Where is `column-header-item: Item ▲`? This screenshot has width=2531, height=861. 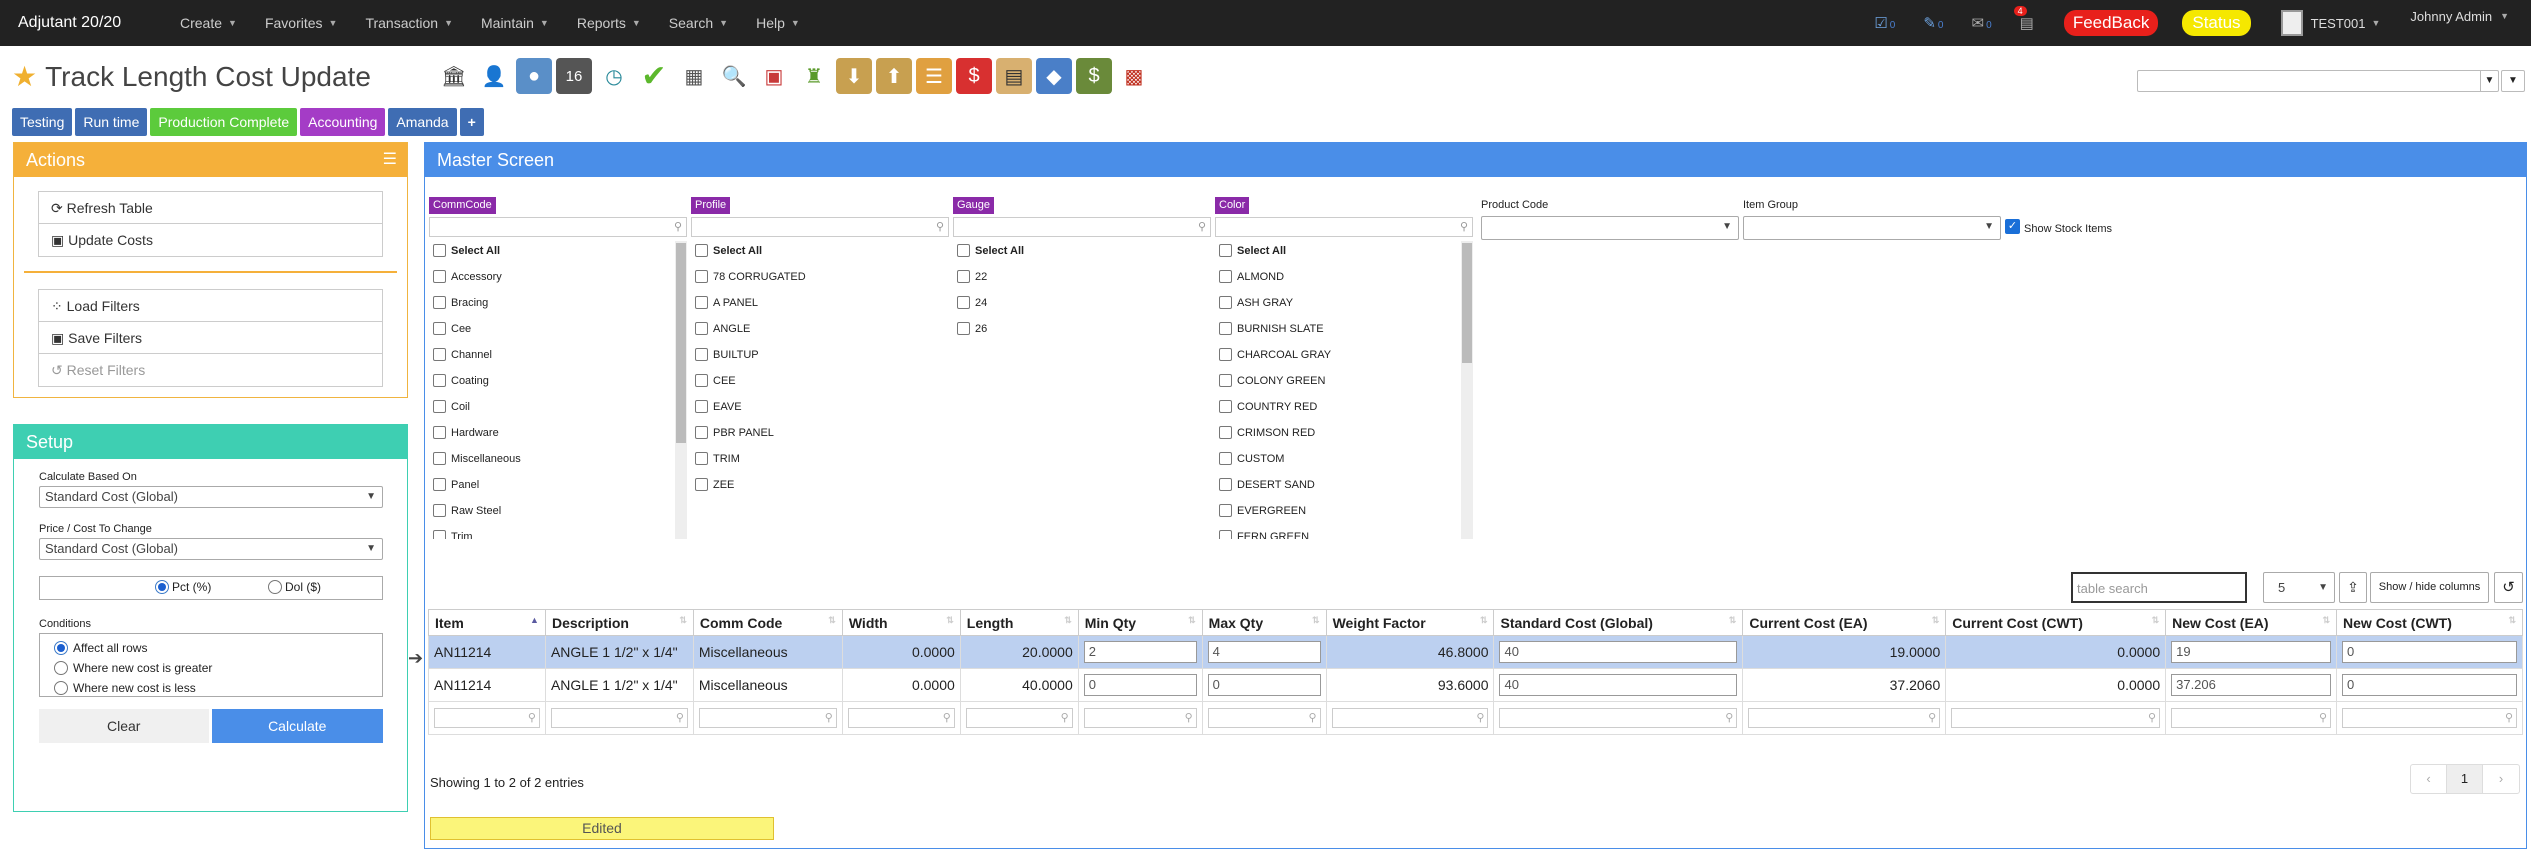 column-header-item: Item ▲ is located at coordinates (487, 622).